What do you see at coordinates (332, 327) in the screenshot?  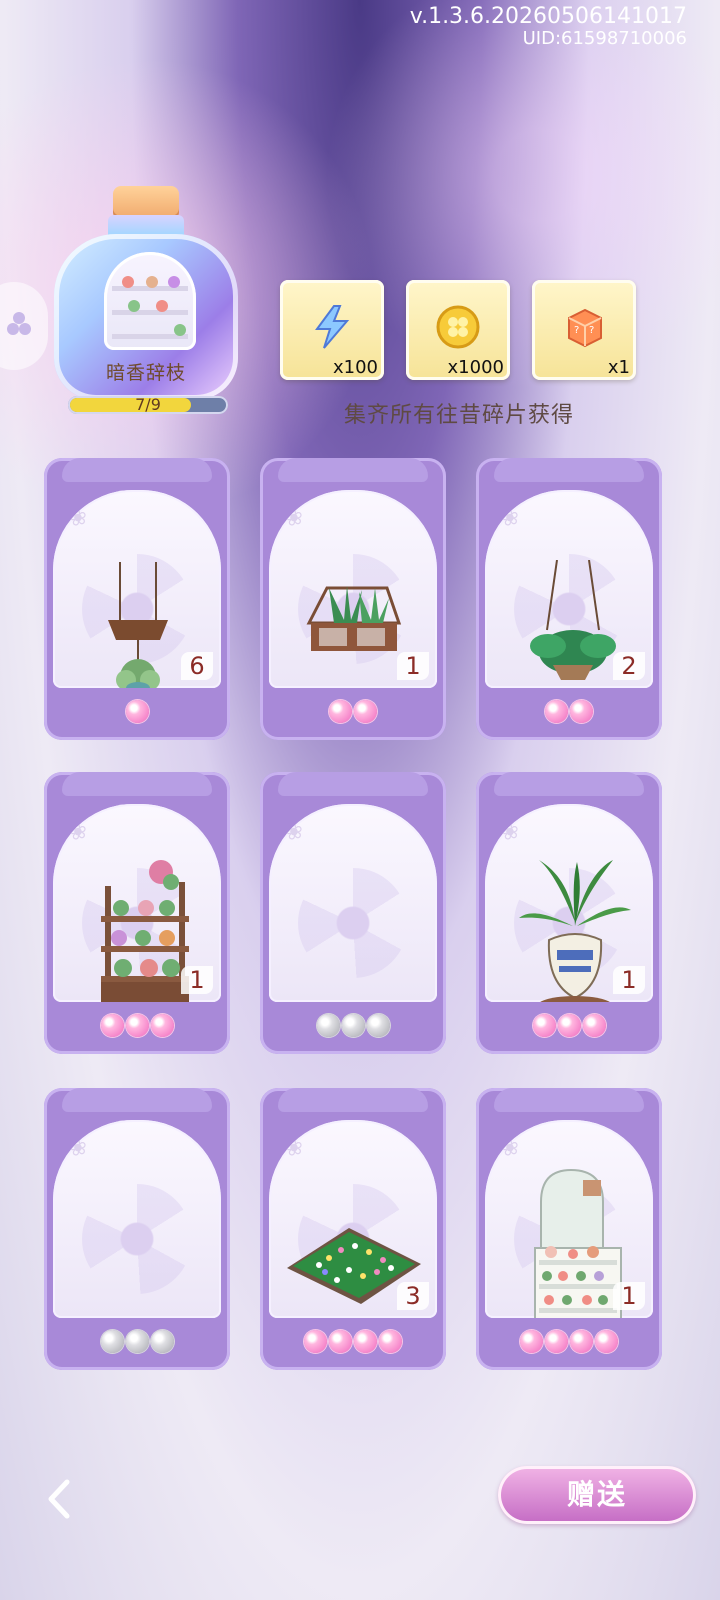 I see `lightning-icon` at bounding box center [332, 327].